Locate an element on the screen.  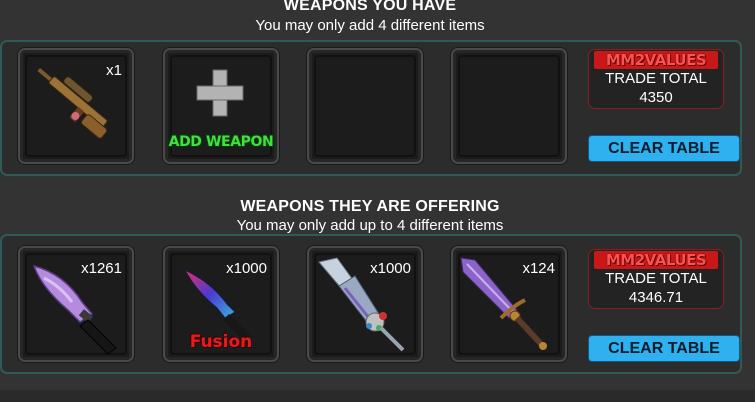
quantity-label: x1261 is located at coordinates (101, 268).